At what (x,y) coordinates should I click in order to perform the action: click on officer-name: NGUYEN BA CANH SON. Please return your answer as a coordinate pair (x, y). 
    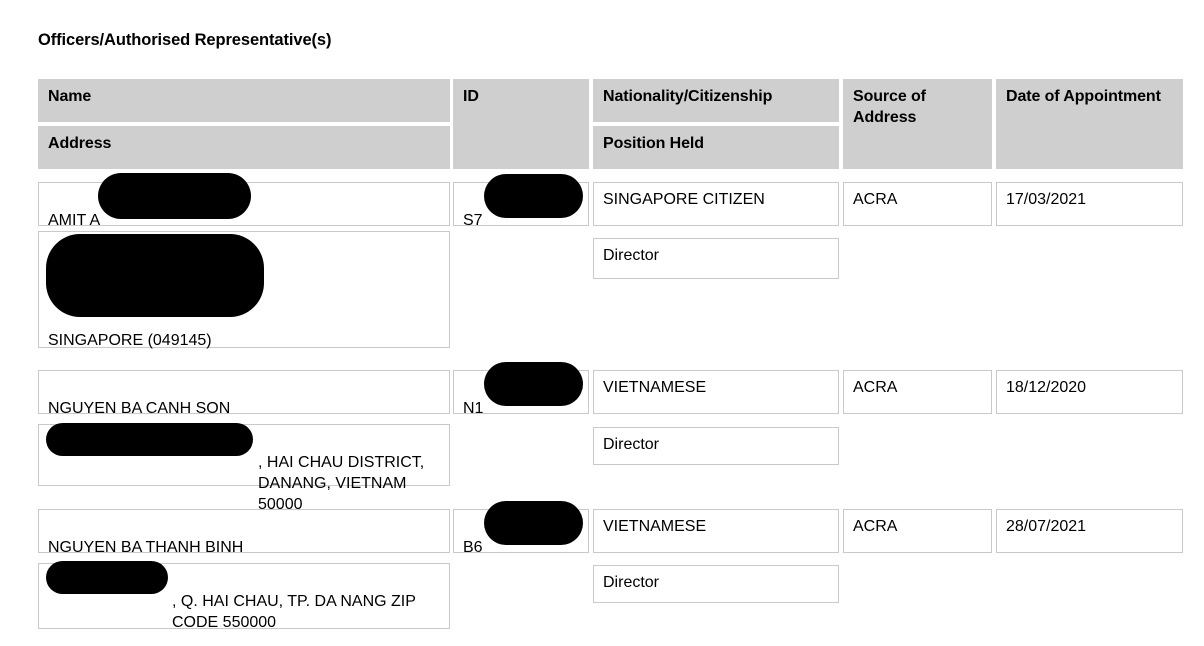
    Looking at the image, I should click on (139, 408).